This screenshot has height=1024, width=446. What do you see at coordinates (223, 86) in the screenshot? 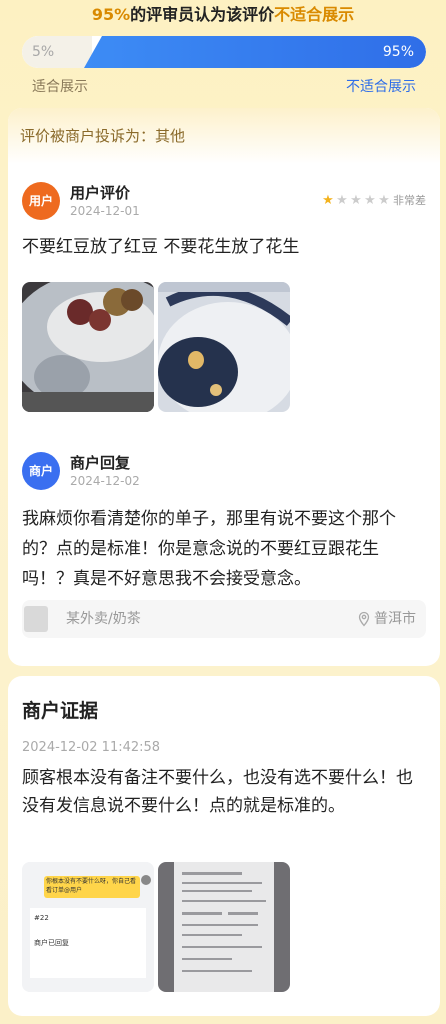
I see `vote-labels: 适合展示 不适合展示` at bounding box center [223, 86].